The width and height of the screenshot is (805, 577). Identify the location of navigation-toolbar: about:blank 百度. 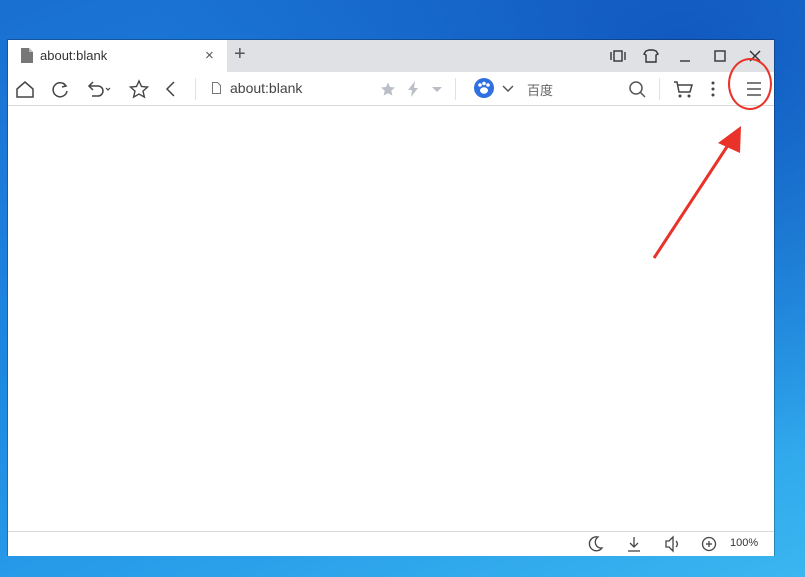
(391, 89).